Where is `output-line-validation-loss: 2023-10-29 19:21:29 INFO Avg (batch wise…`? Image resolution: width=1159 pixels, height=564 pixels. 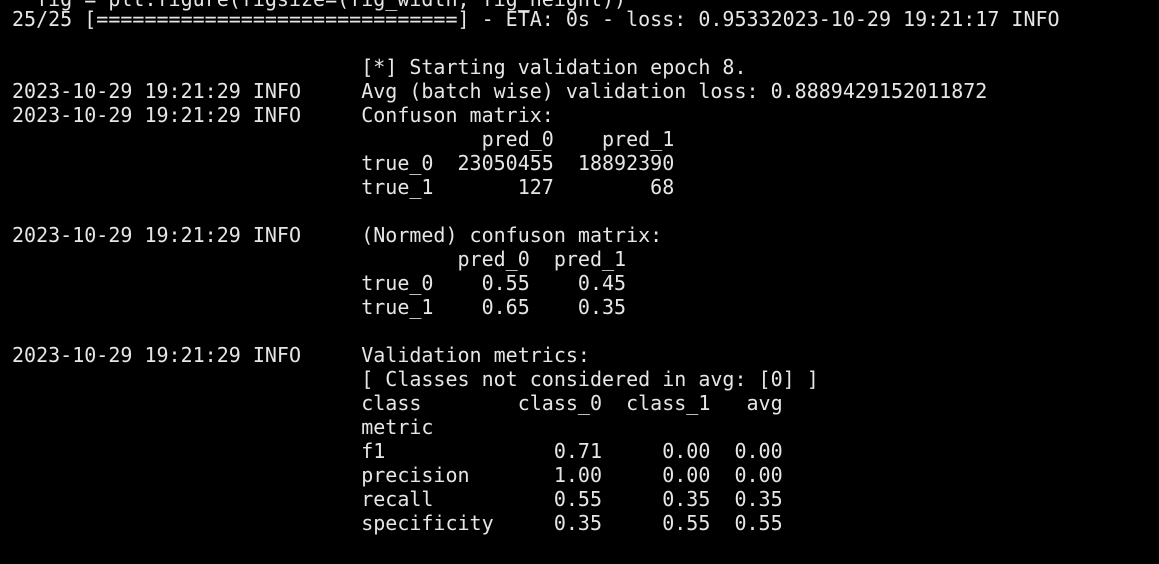 output-line-validation-loss: 2023-10-29 19:21:29 INFO Avg (batch wise… is located at coordinates (500, 91).